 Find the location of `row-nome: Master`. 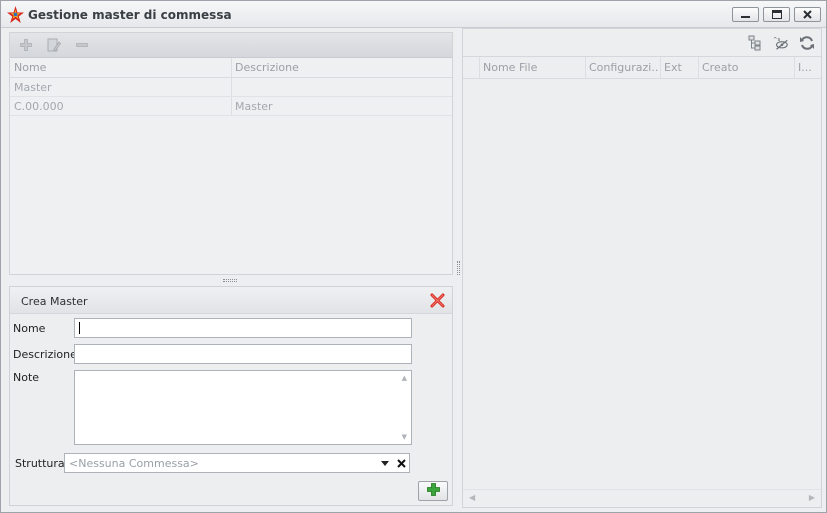

row-nome: Master is located at coordinates (33, 87).